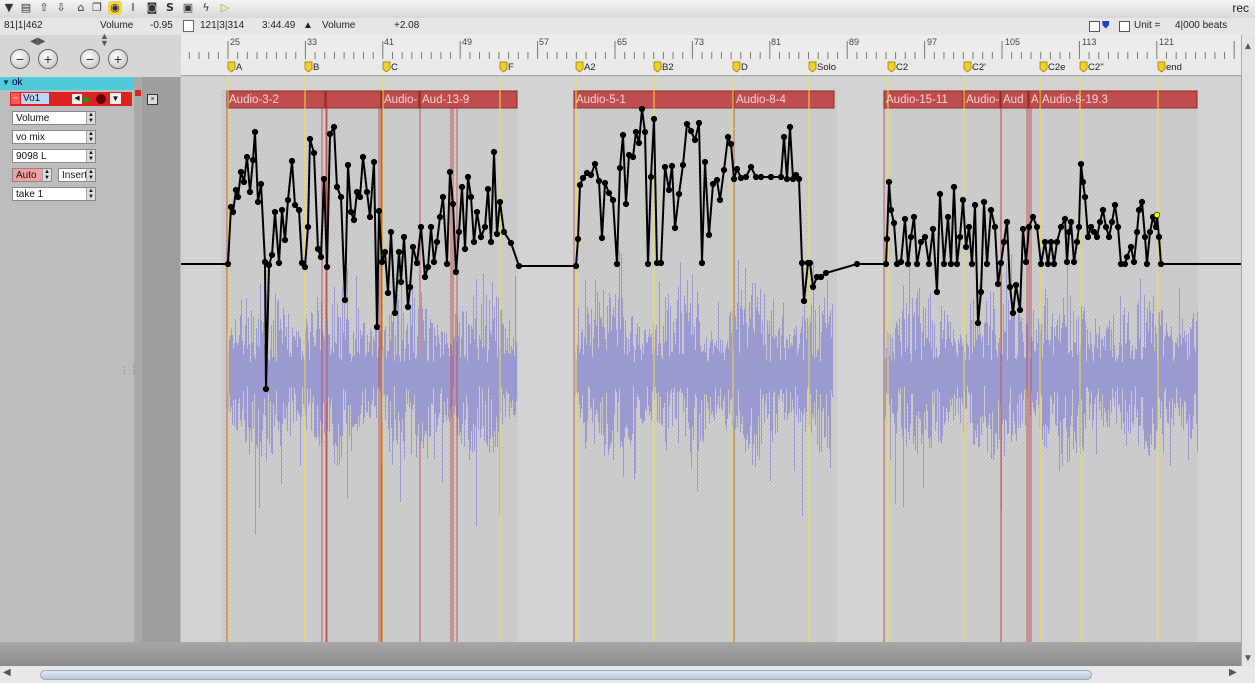 The height and width of the screenshot is (683, 1255). Describe the element at coordinates (61, 8) in the screenshot. I see `arrow-down-icon: ⇩` at that location.